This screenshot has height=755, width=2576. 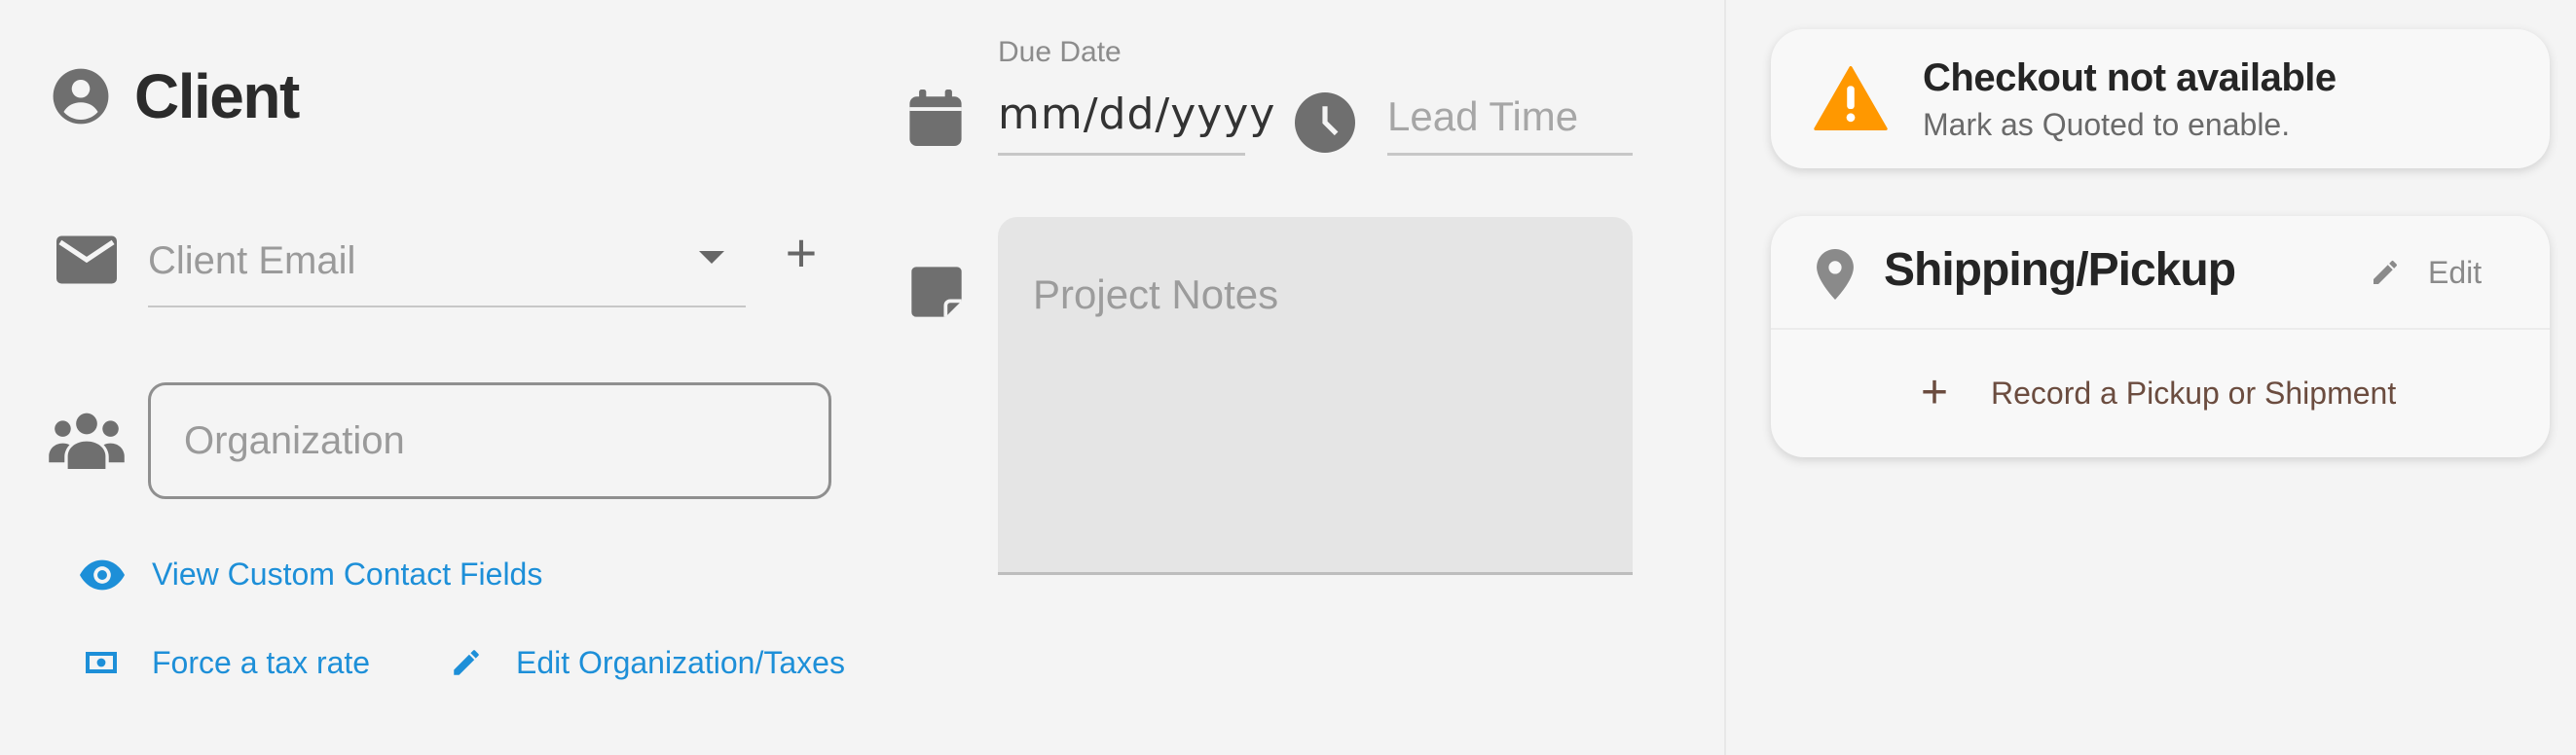 I want to click on record-pickup-shipment-button: + Record a Pickup or Shipment, so click(x=2156, y=392).